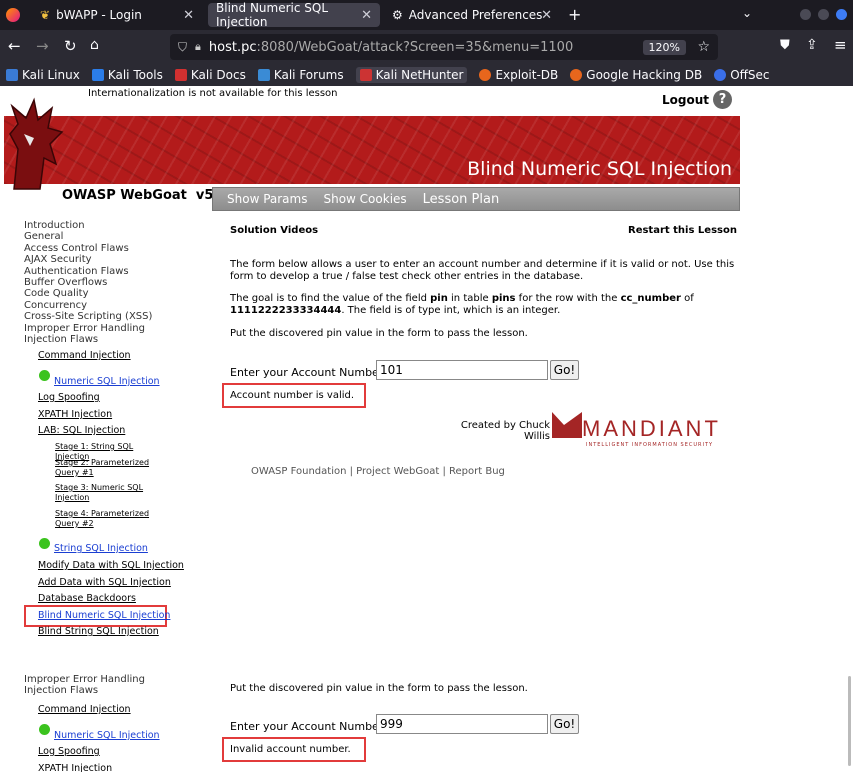 This screenshot has height=772, width=853. I want to click on solution-videos-link: Solution Videos, so click(274, 230).